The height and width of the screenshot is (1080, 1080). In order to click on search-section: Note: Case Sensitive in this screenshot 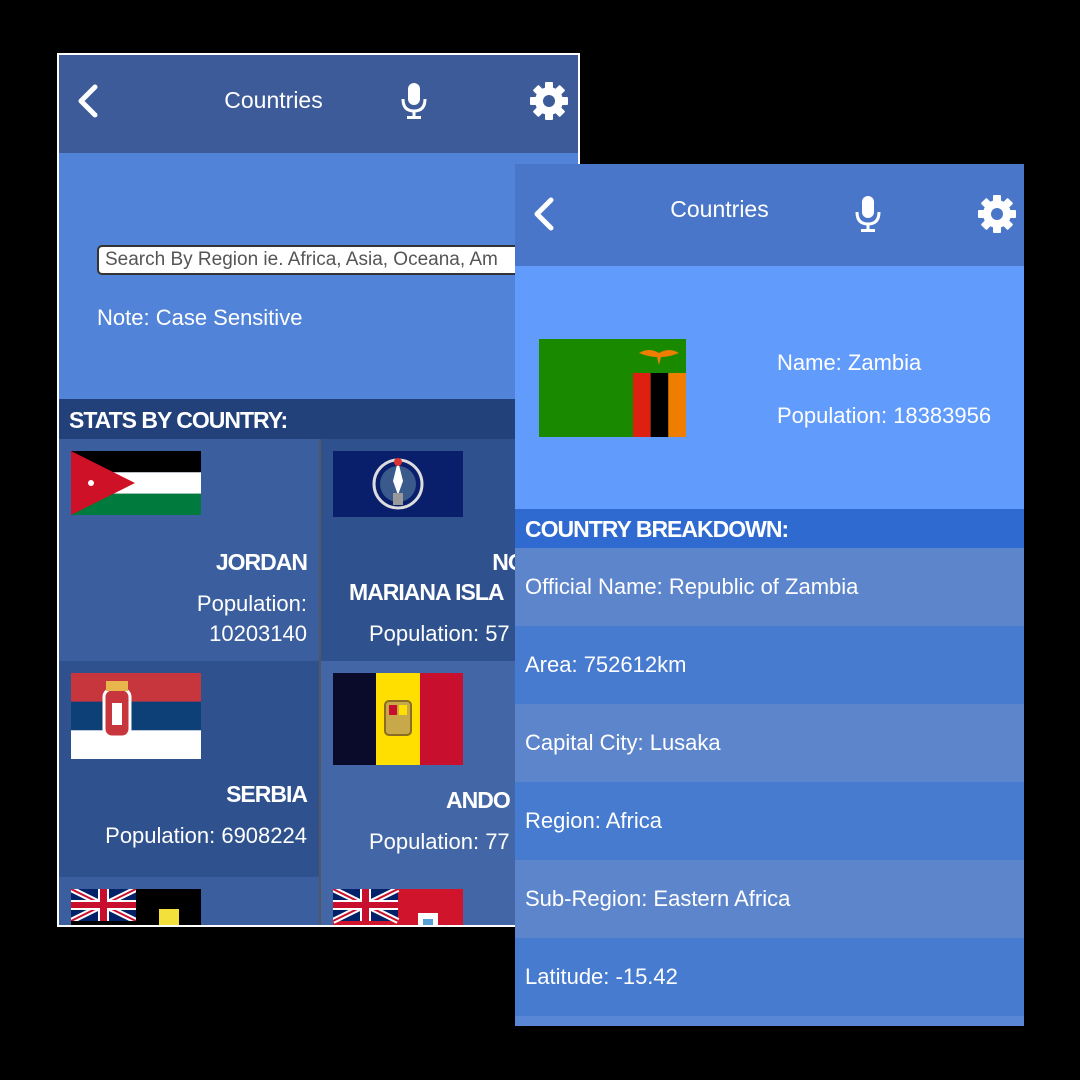, I will do `click(318, 276)`.